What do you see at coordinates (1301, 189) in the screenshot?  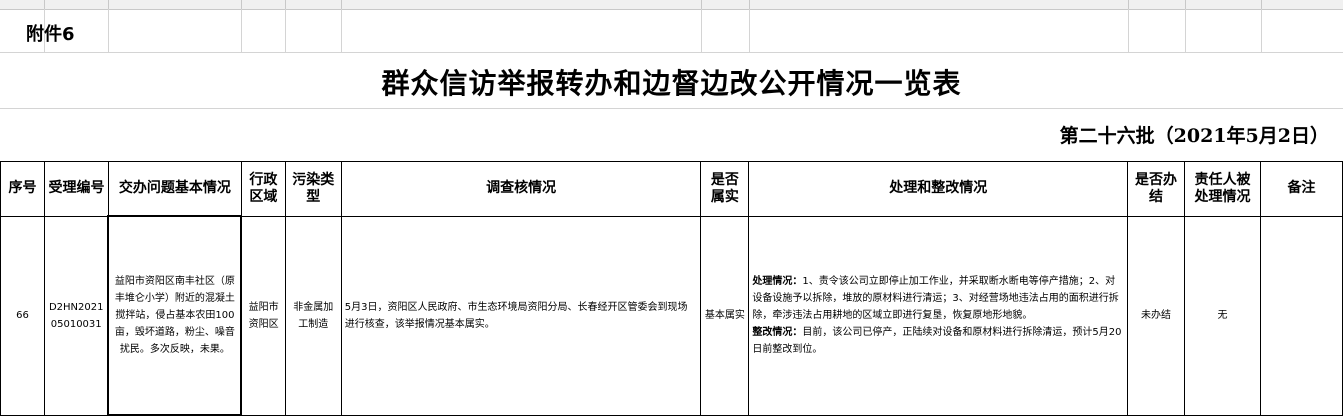 I see `col-header-remark: 备注` at bounding box center [1301, 189].